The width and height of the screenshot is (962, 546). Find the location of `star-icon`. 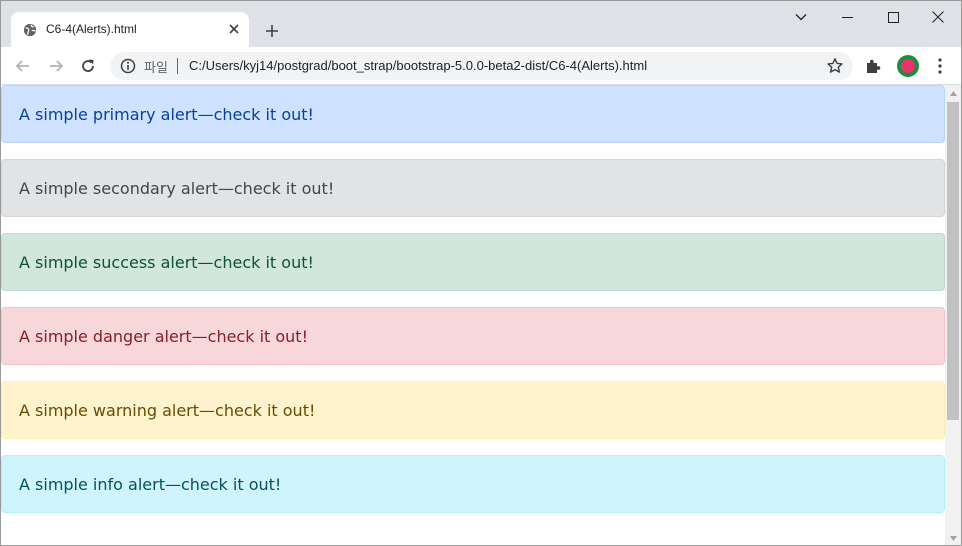

star-icon is located at coordinates (835, 66).